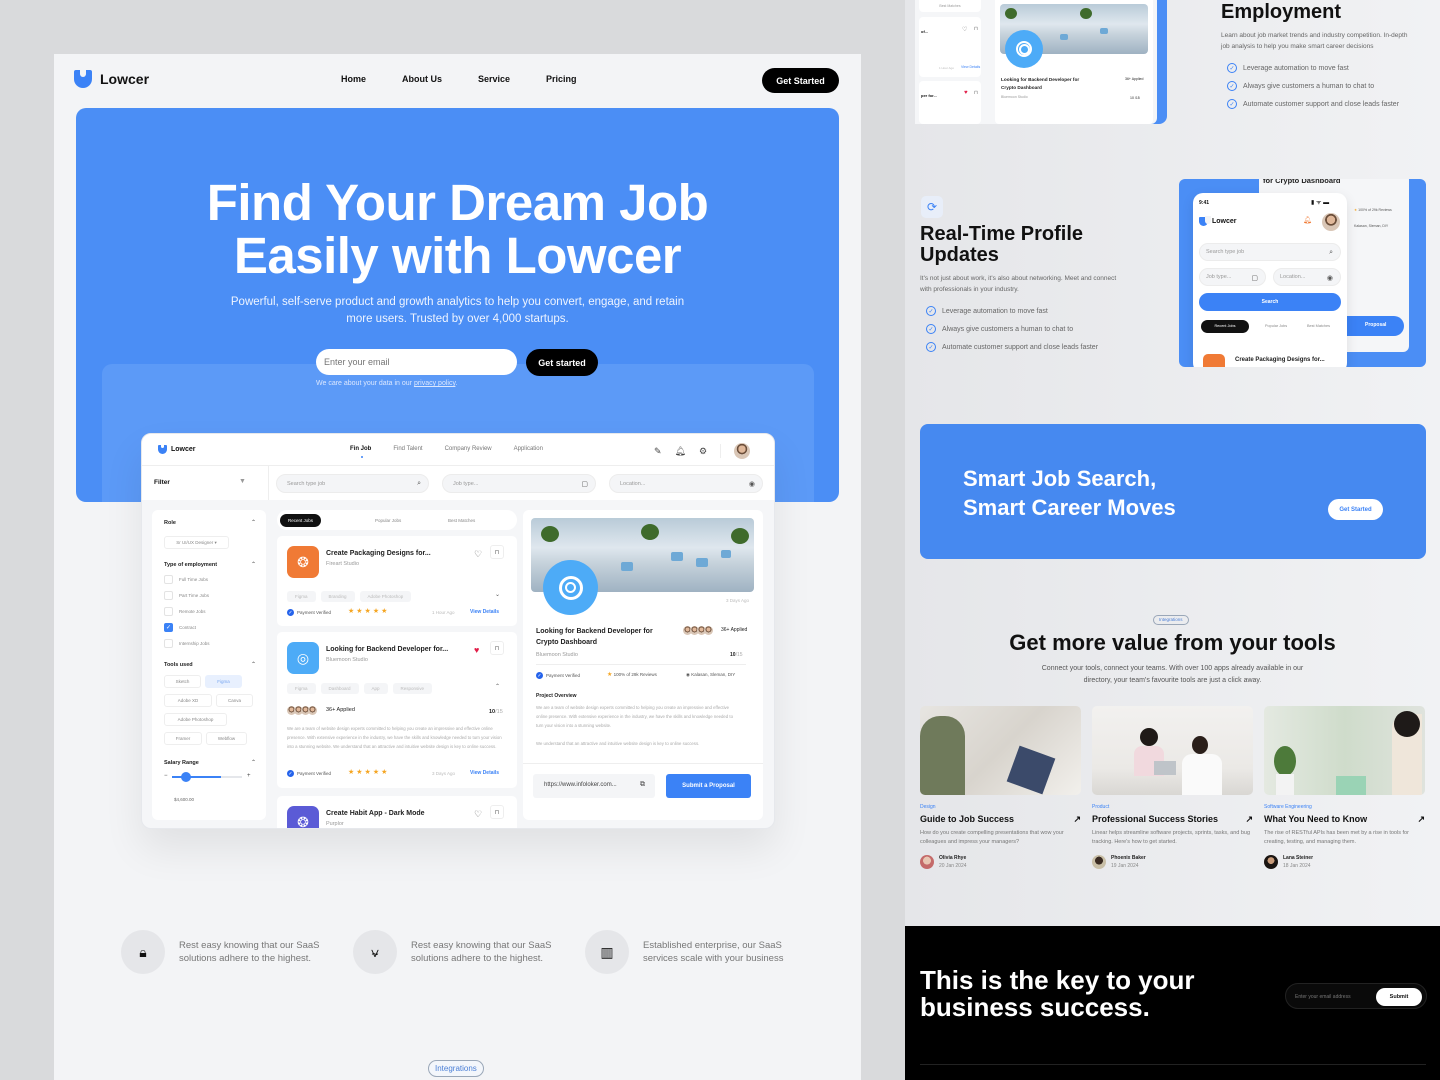 The image size is (1440, 1080). I want to click on copy-icon: ⧉, so click(642, 785).